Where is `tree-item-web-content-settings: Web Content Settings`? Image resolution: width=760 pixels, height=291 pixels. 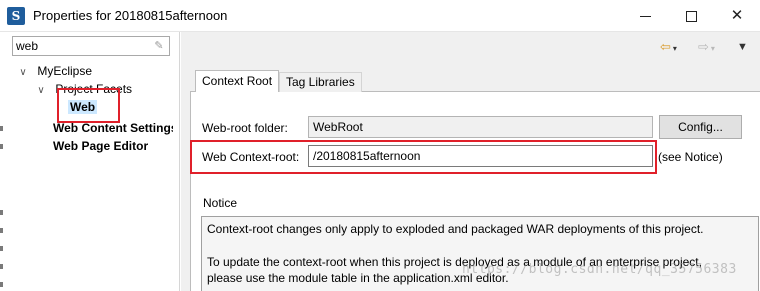
tree-item-web-content-settings: Web Content Settings is located at coordinates (113, 128).